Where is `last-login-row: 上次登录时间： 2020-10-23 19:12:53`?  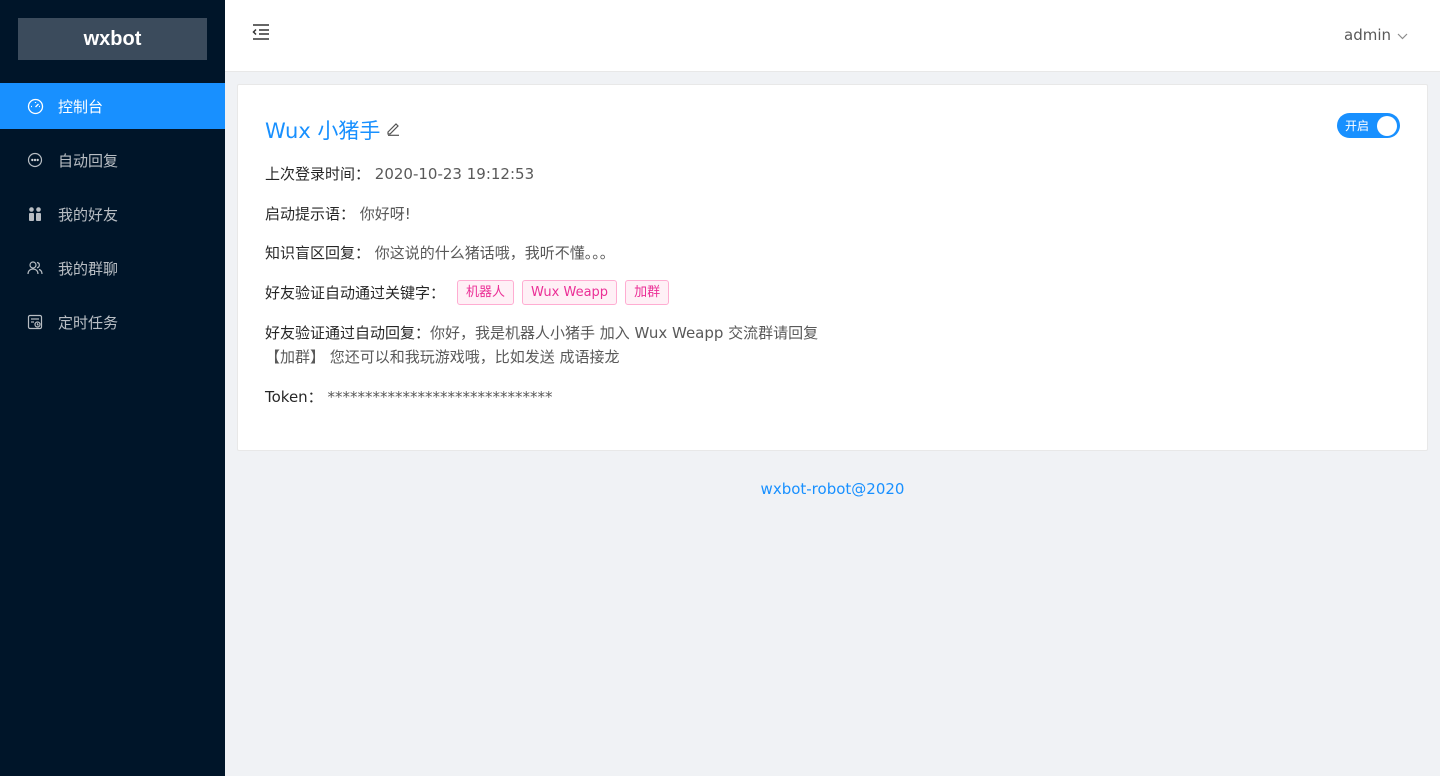
last-login-row: 上次登录时间： 2020-10-23 19:12:53 is located at coordinates (399, 174).